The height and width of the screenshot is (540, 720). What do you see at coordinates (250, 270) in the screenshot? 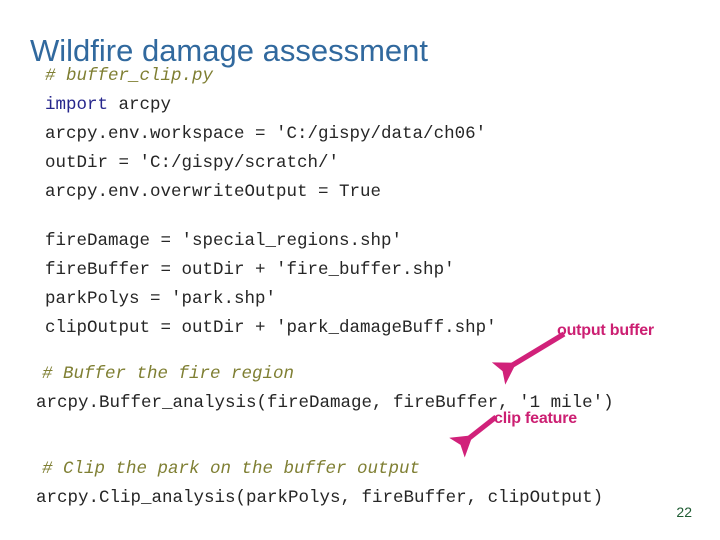
I see `code-line-firebuffer: fireBuffer = outDir + 'fire_buffer.shp'` at bounding box center [250, 270].